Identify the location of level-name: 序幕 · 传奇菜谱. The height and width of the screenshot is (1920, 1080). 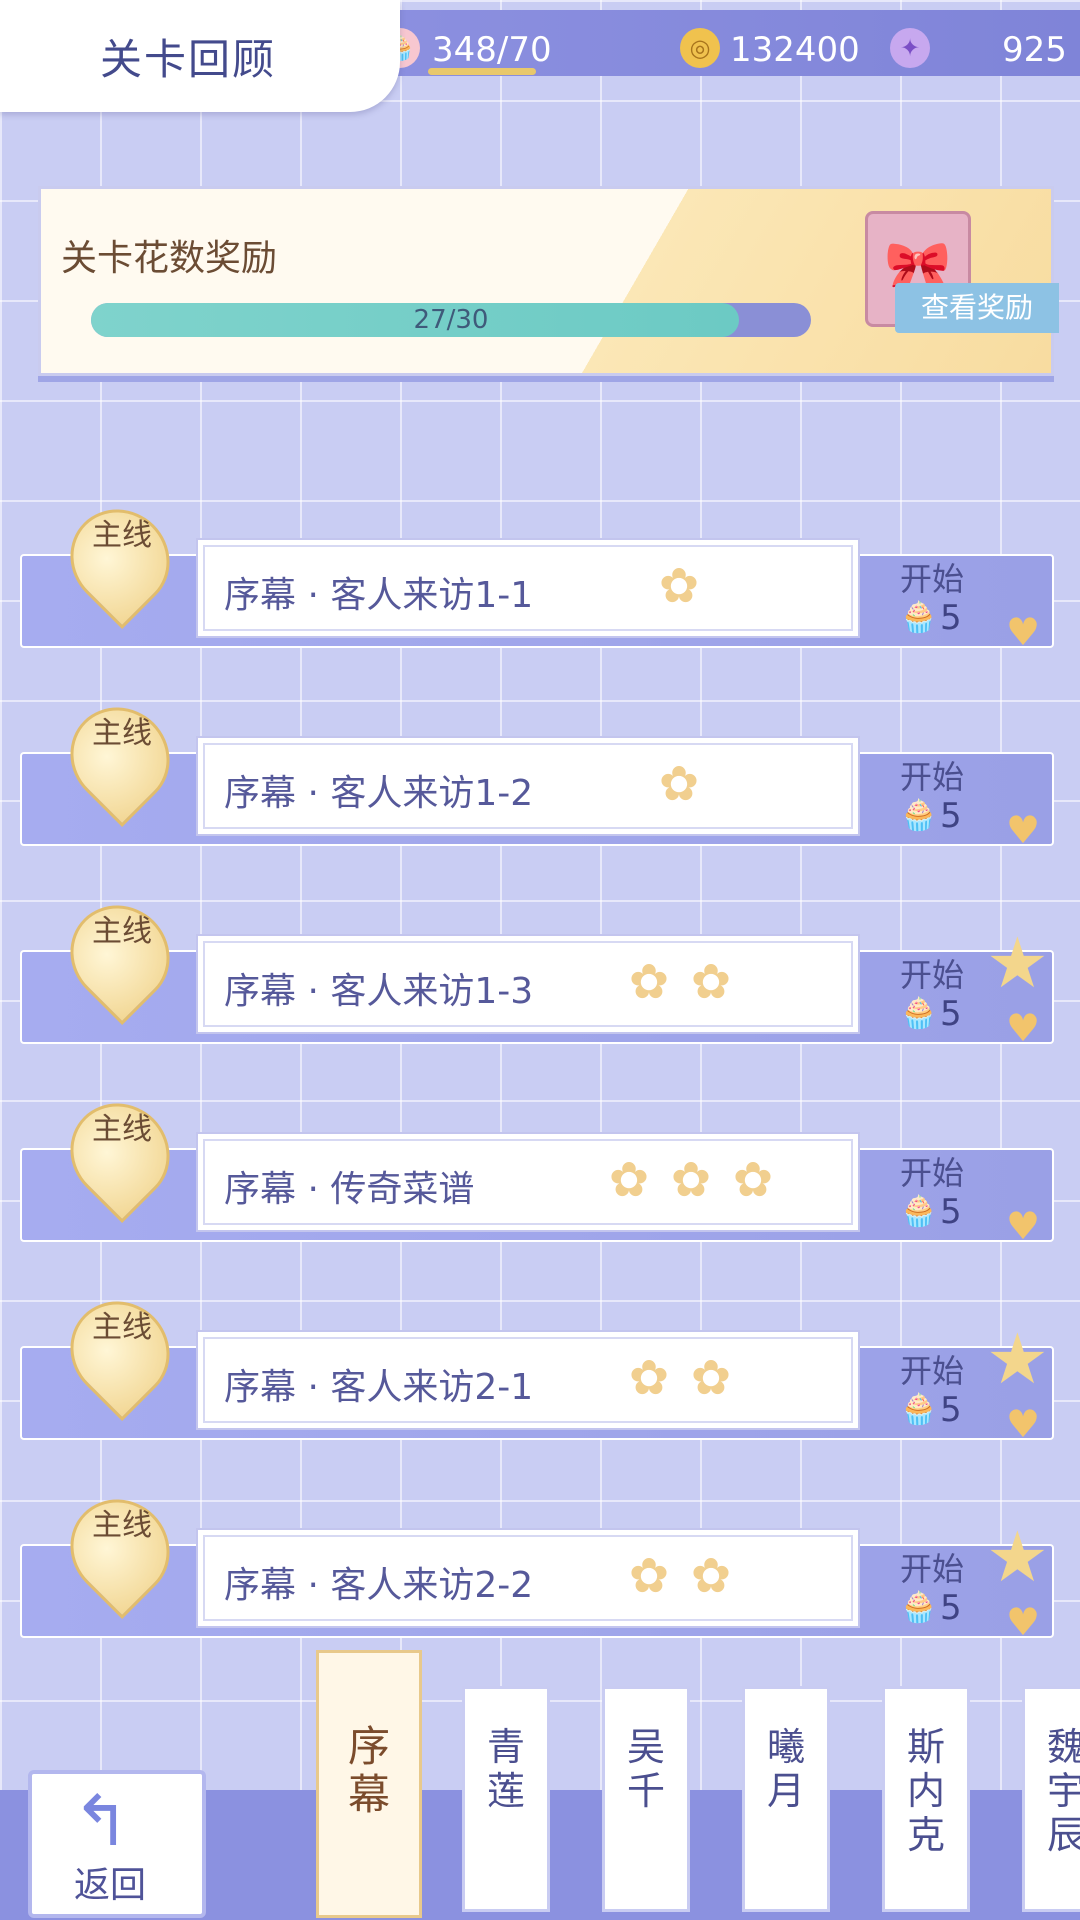
(349, 1189).